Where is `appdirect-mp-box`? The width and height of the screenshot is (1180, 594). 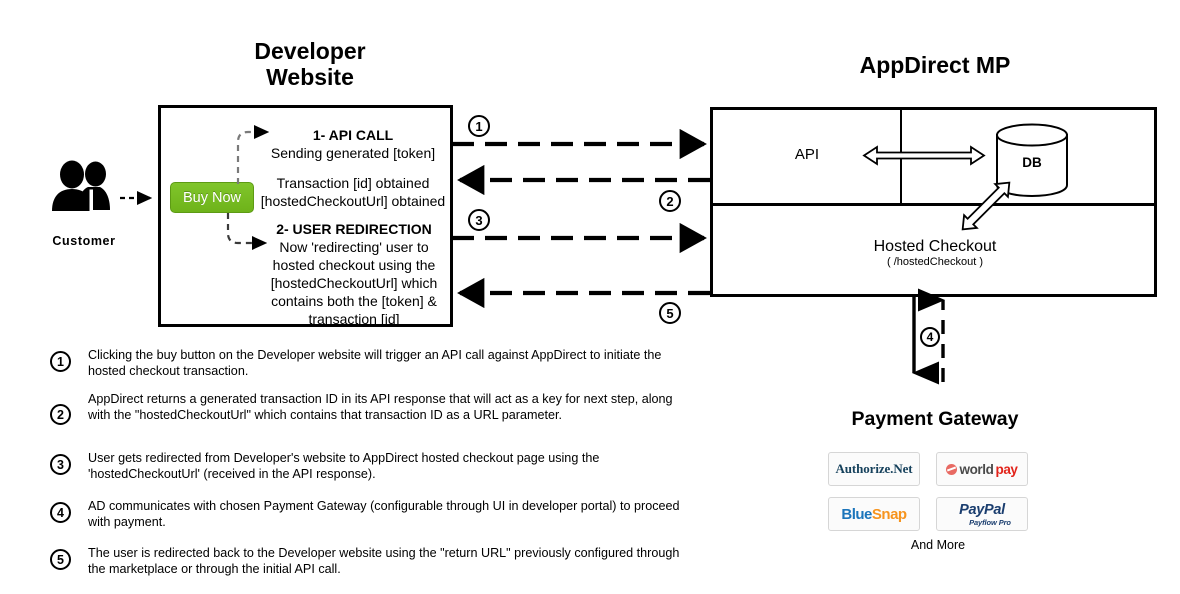
appdirect-mp-box is located at coordinates (933, 202).